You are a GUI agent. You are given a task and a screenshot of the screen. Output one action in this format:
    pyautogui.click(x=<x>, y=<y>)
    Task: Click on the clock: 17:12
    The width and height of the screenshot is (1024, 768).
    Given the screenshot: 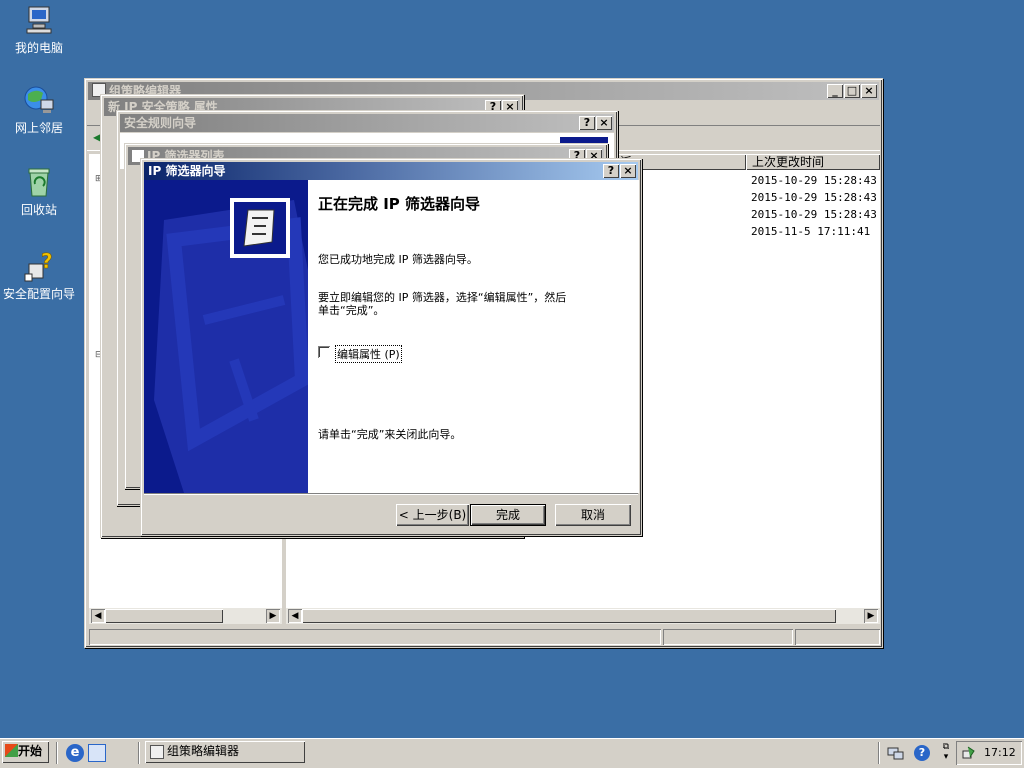 What is the action you would take?
    pyautogui.click(x=1000, y=752)
    